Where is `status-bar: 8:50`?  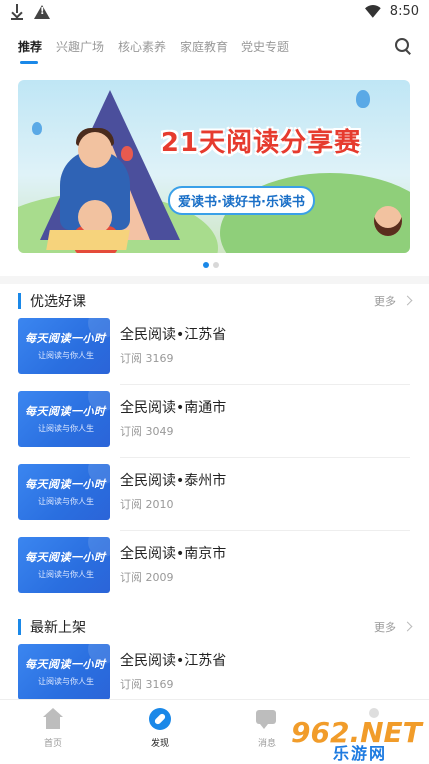 status-bar: 8:50 is located at coordinates (214, 13).